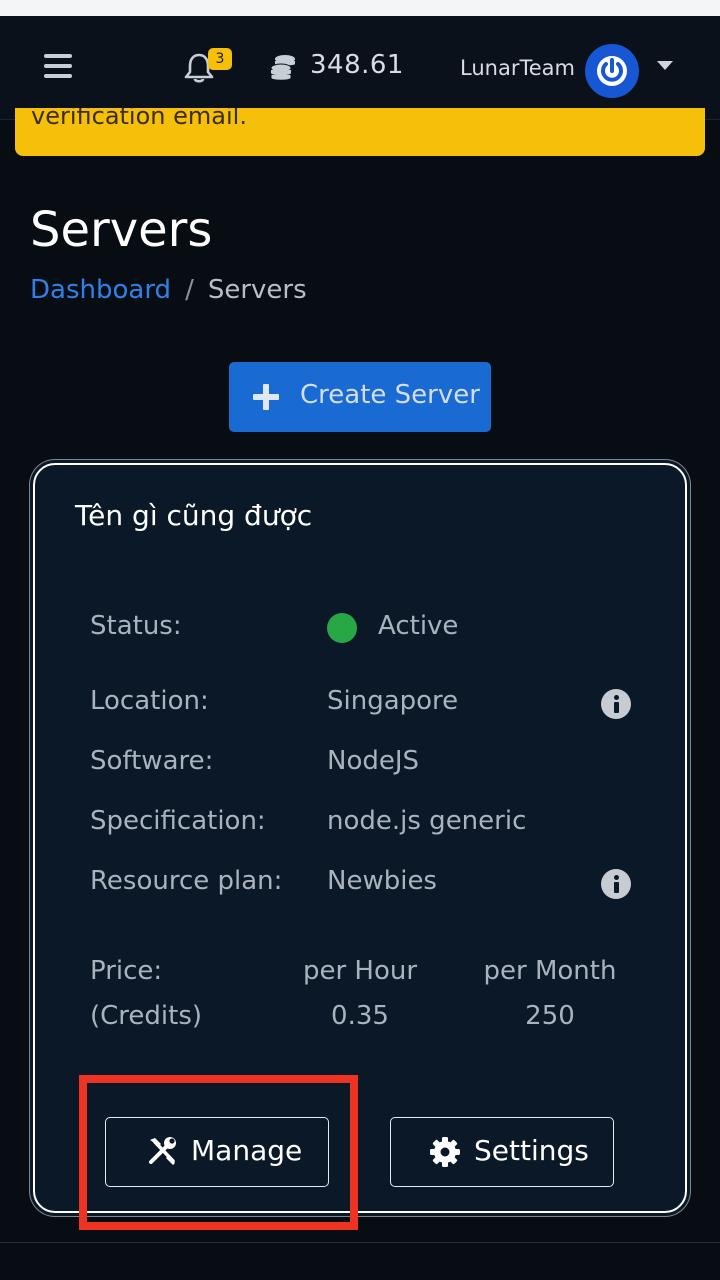 This screenshot has width=720, height=1280. What do you see at coordinates (357, 65) in the screenshot?
I see `credits-balance: 348.61` at bounding box center [357, 65].